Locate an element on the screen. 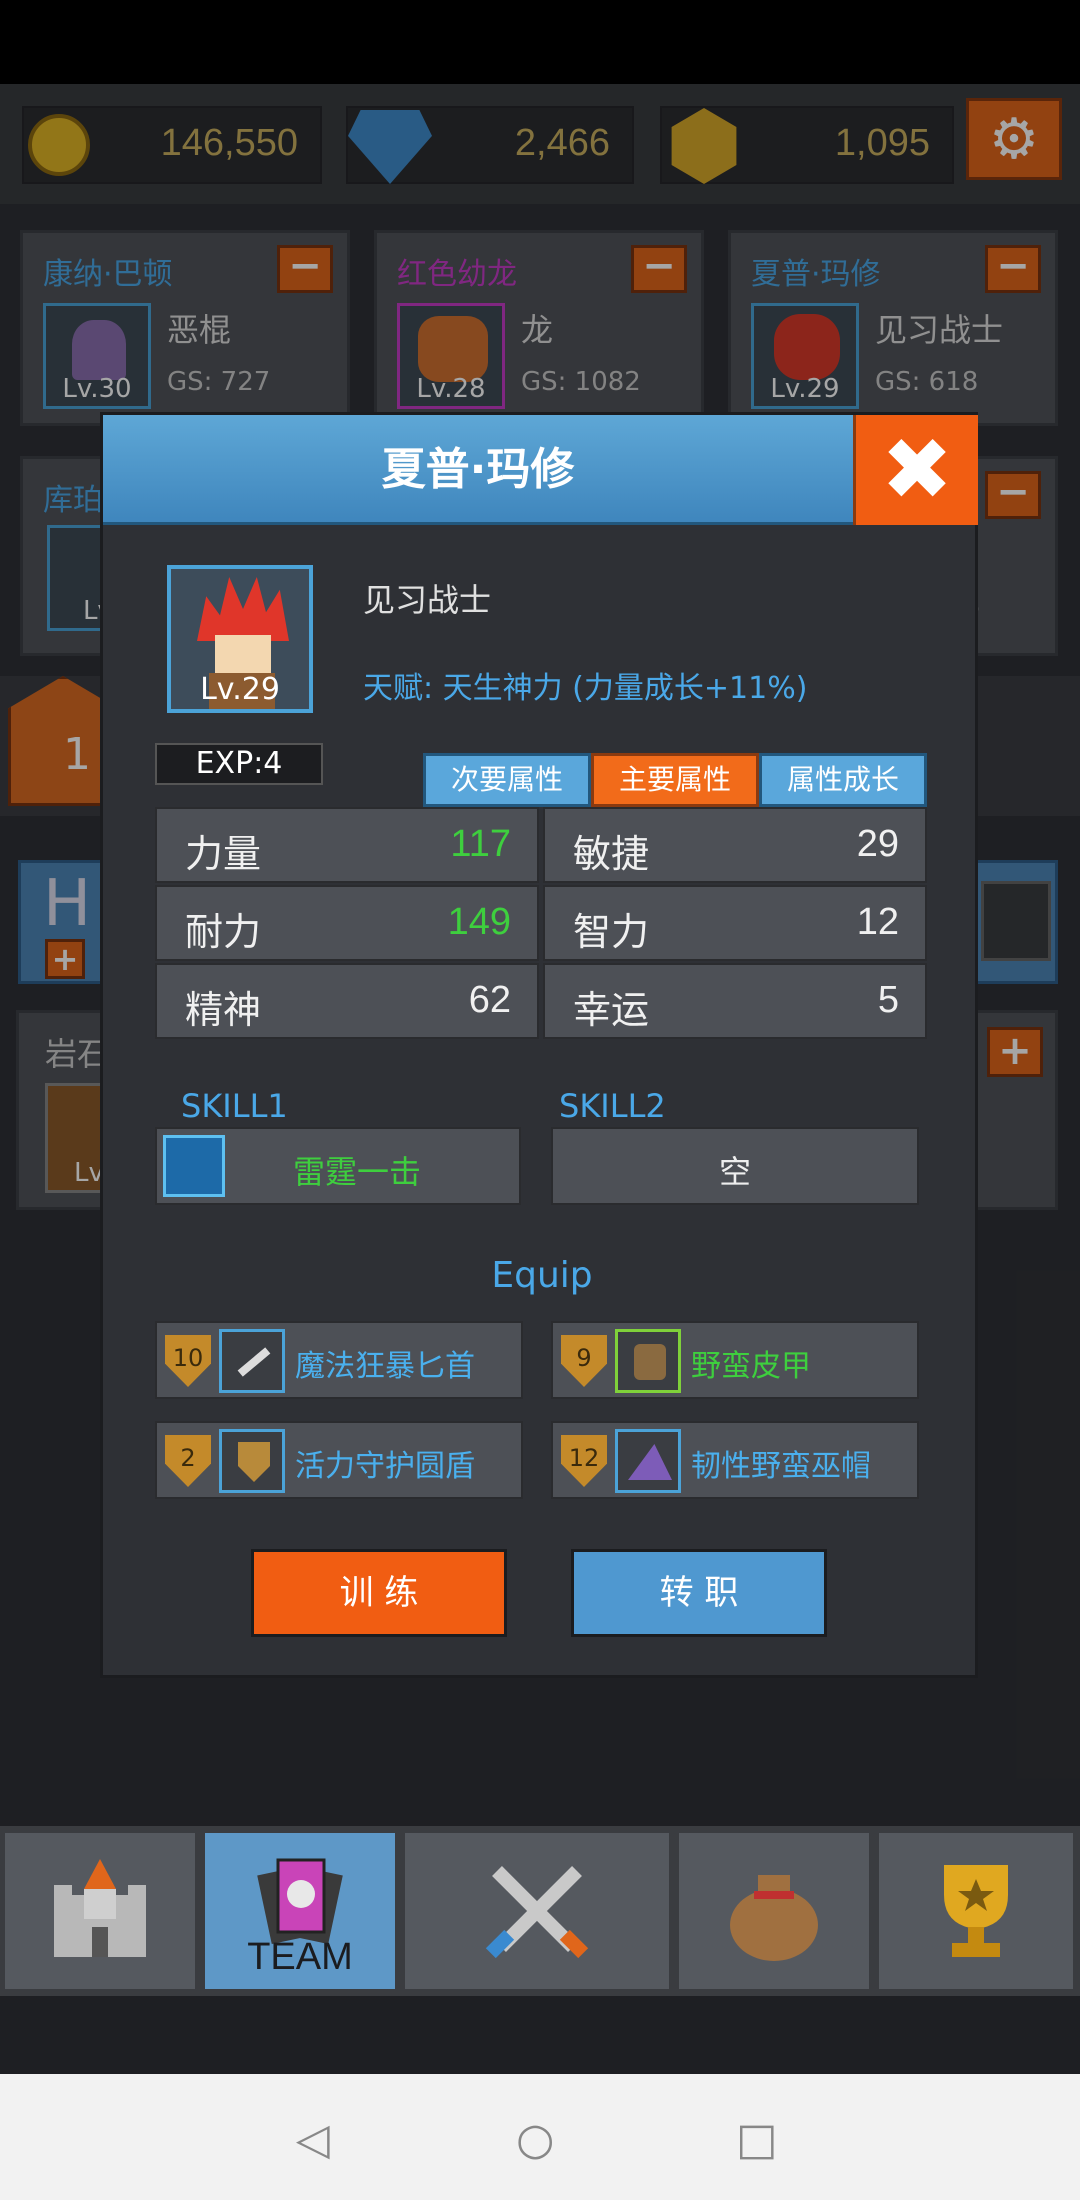  modal-header: 夏普·玛修 is located at coordinates (478, 470).